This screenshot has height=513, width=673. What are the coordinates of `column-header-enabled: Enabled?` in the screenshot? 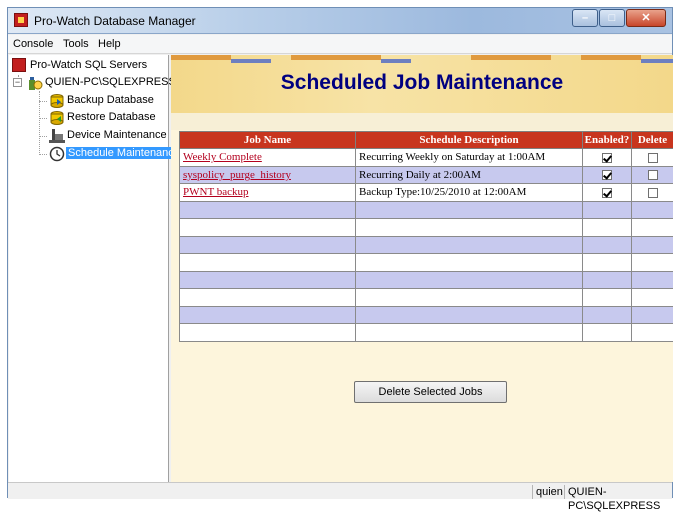 It's located at (607, 140).